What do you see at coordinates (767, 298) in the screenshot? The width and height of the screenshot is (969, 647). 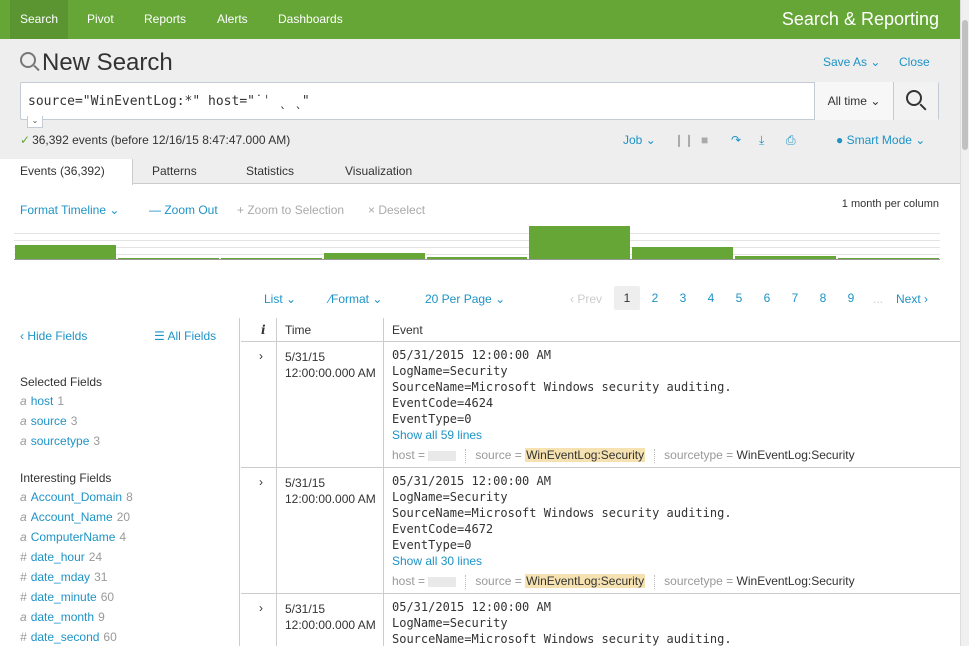 I see `page-6: 6` at bounding box center [767, 298].